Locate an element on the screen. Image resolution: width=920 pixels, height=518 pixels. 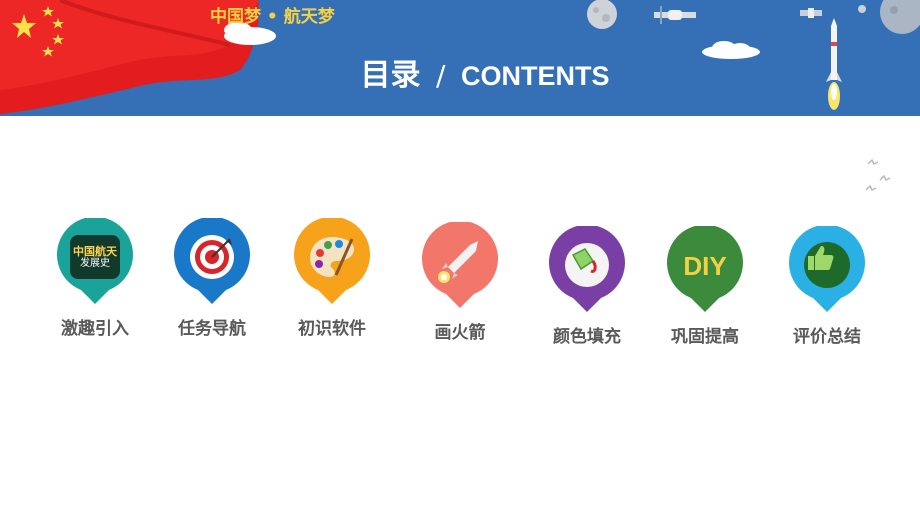
china-space-dream-badge-icon: 中国航天 发展史 is located at coordinates (95, 257).